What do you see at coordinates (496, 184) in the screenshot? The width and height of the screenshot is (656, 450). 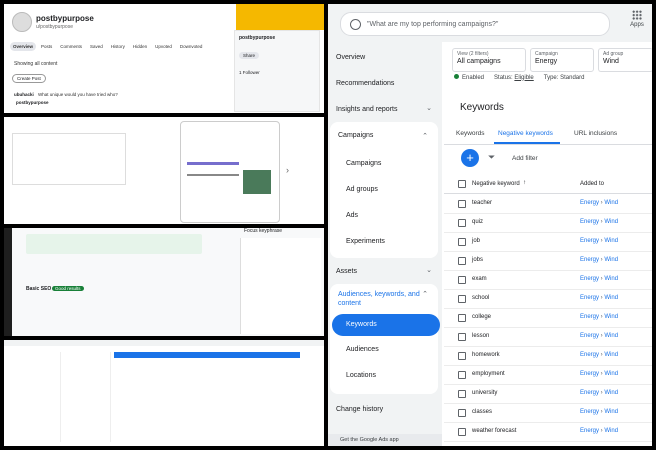 I see `col-negative-keyword: Negative keyword` at bounding box center [496, 184].